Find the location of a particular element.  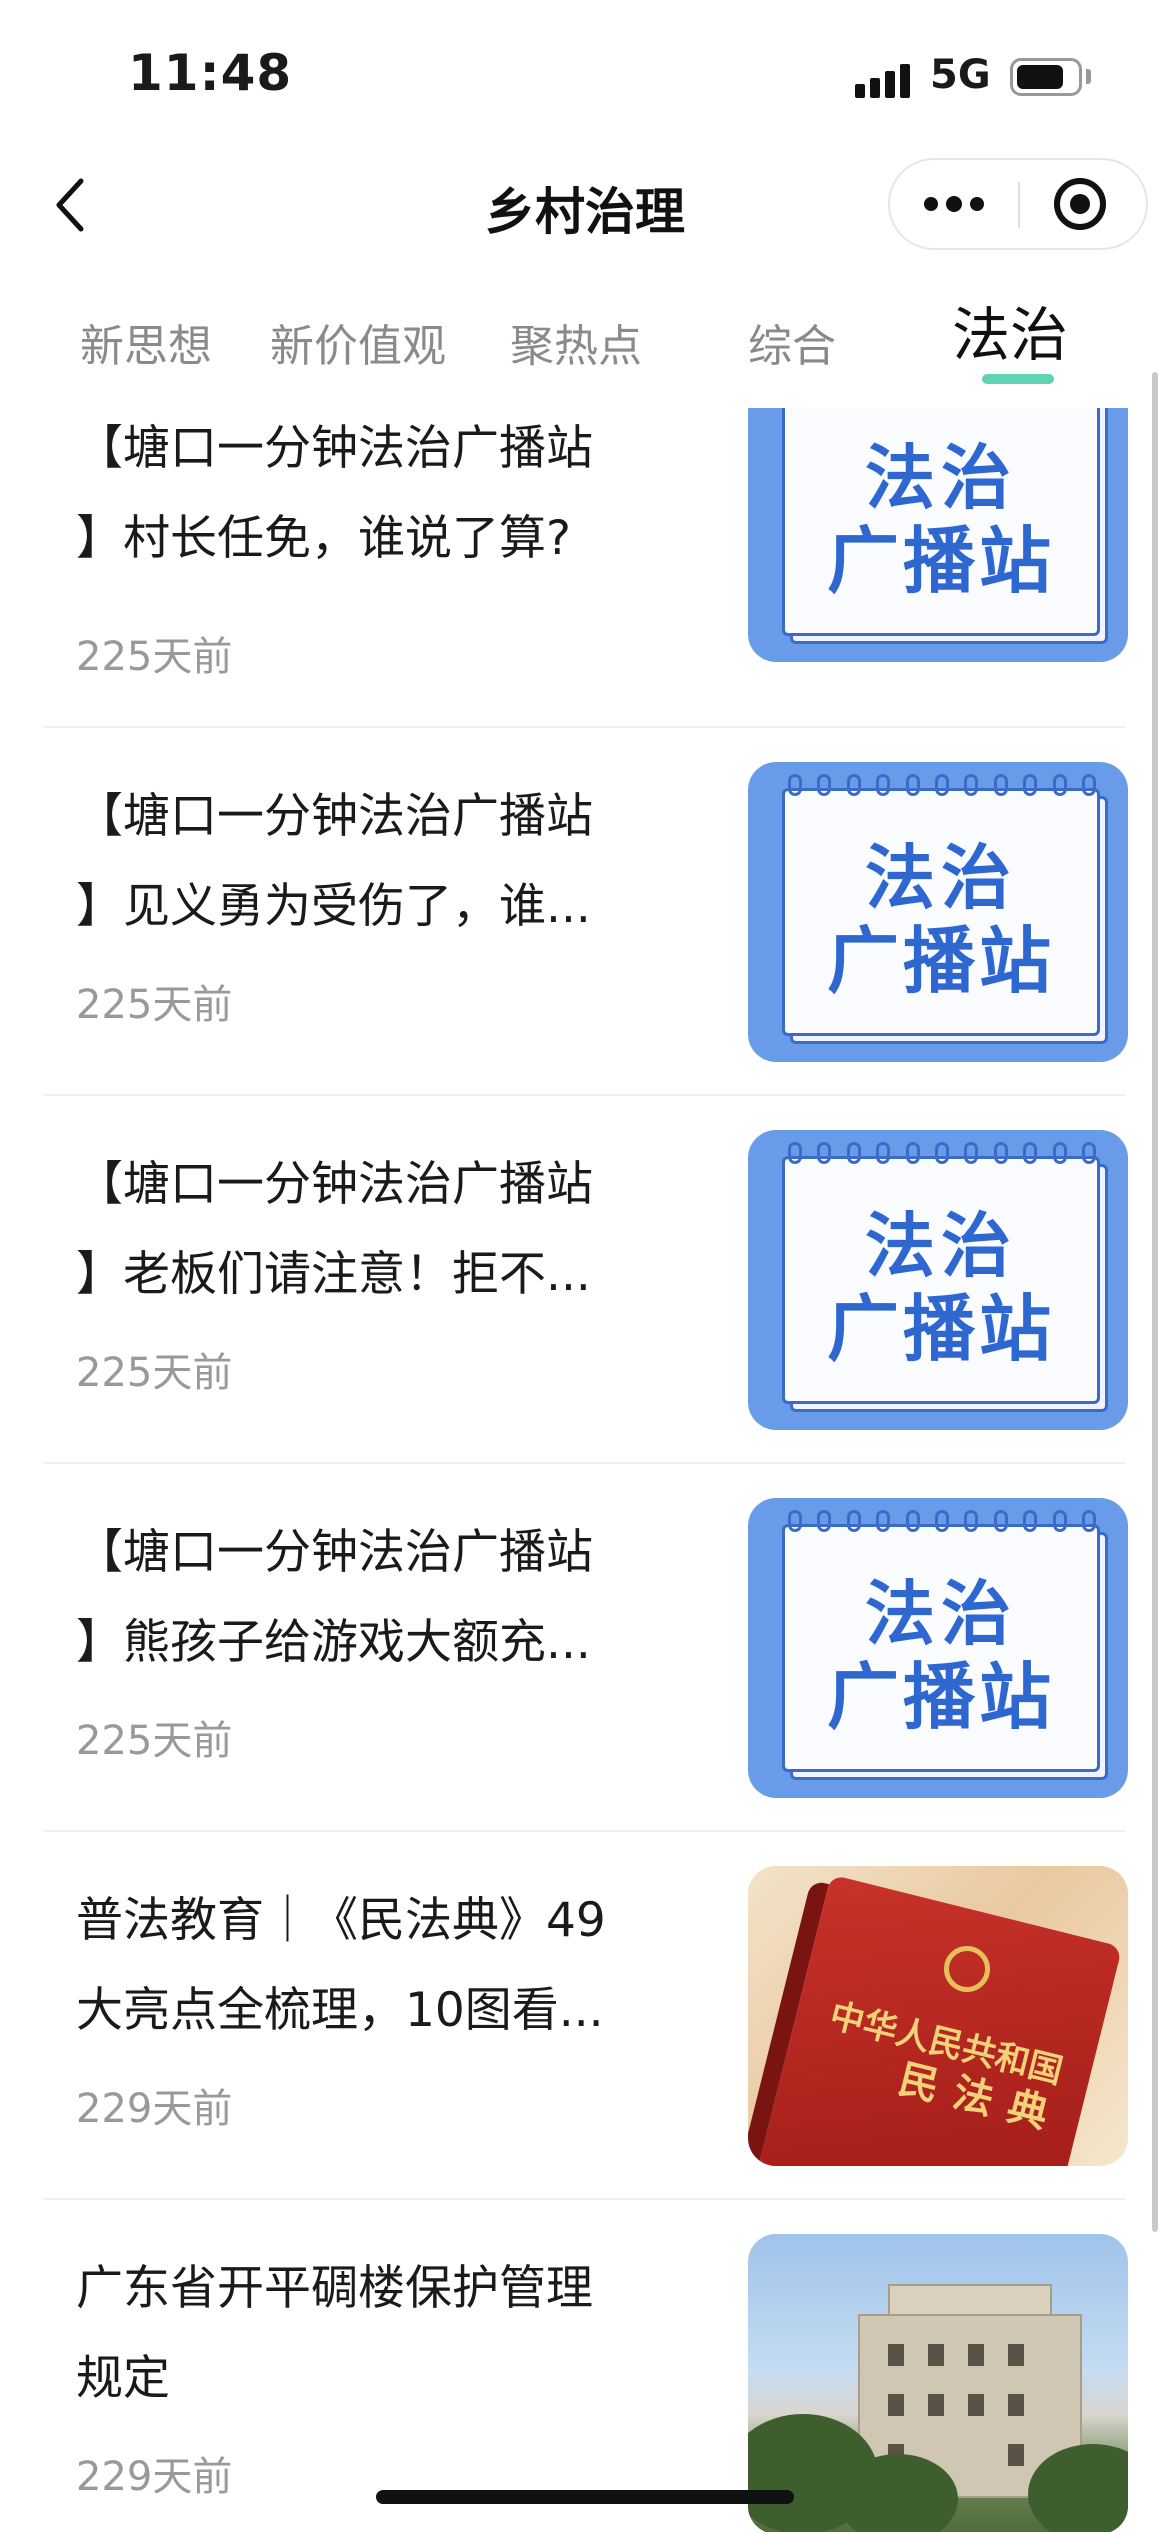

tab-rule-of-law: 法治 is located at coordinates (1010, 330).